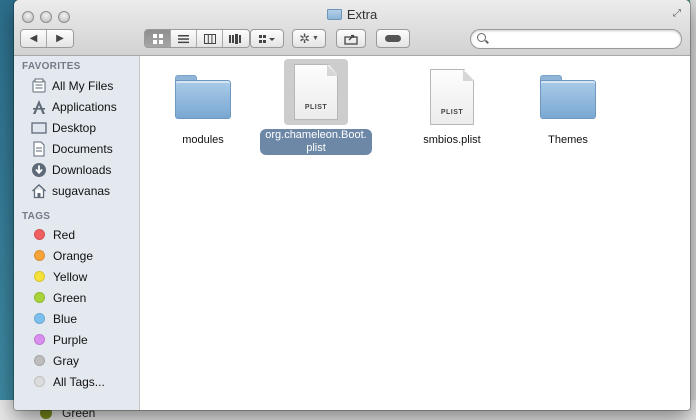 The image size is (696, 420). I want to click on sidebar-item-applications: Applications, so click(77, 106).